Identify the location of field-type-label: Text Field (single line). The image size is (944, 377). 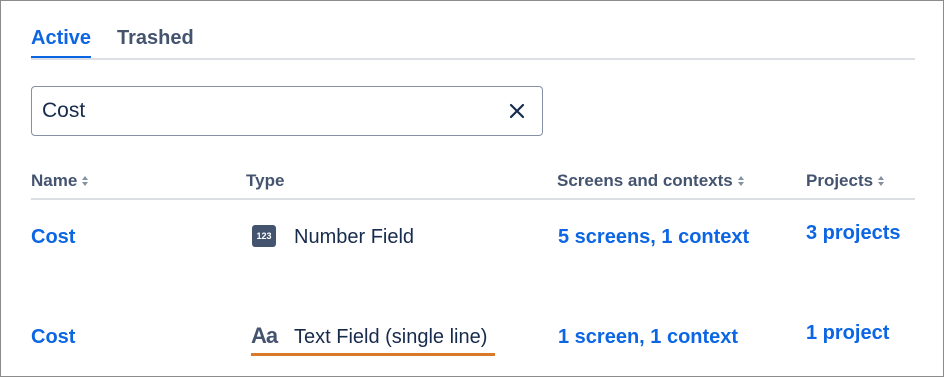
(391, 337).